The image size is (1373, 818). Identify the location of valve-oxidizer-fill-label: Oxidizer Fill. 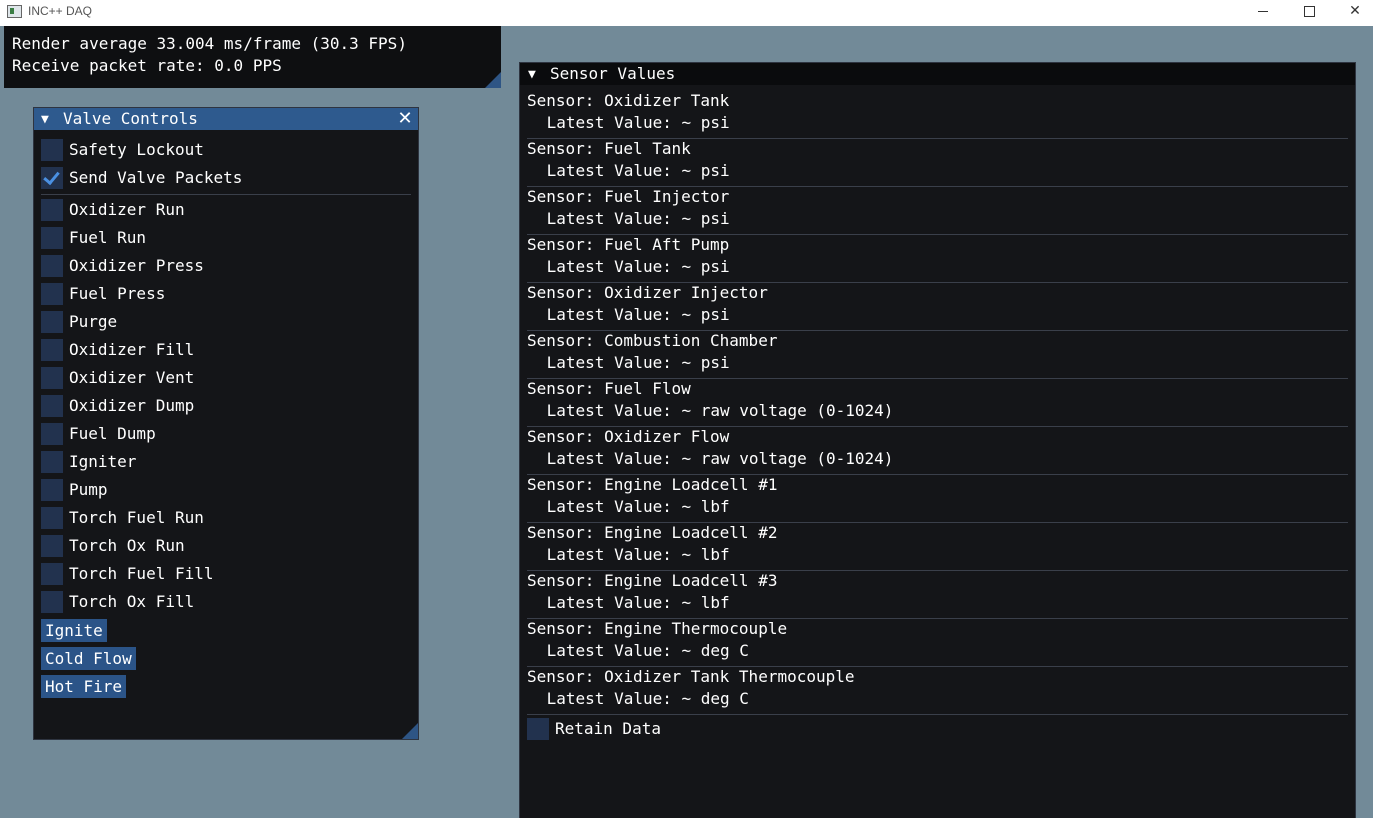
(132, 349).